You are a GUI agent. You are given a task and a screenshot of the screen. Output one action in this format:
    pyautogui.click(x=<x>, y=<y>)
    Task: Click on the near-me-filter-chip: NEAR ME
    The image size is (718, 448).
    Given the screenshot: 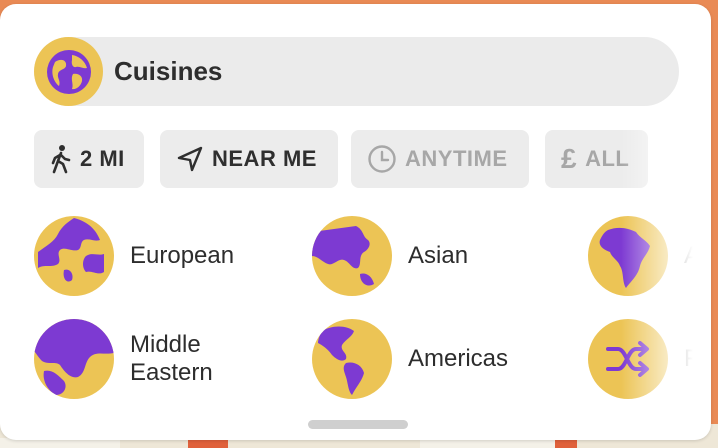 What is the action you would take?
    pyautogui.click(x=249, y=159)
    